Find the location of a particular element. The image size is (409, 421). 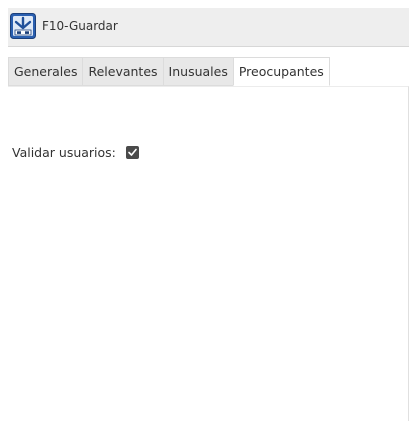

save-button: F10-Guardar is located at coordinates (80, 26).